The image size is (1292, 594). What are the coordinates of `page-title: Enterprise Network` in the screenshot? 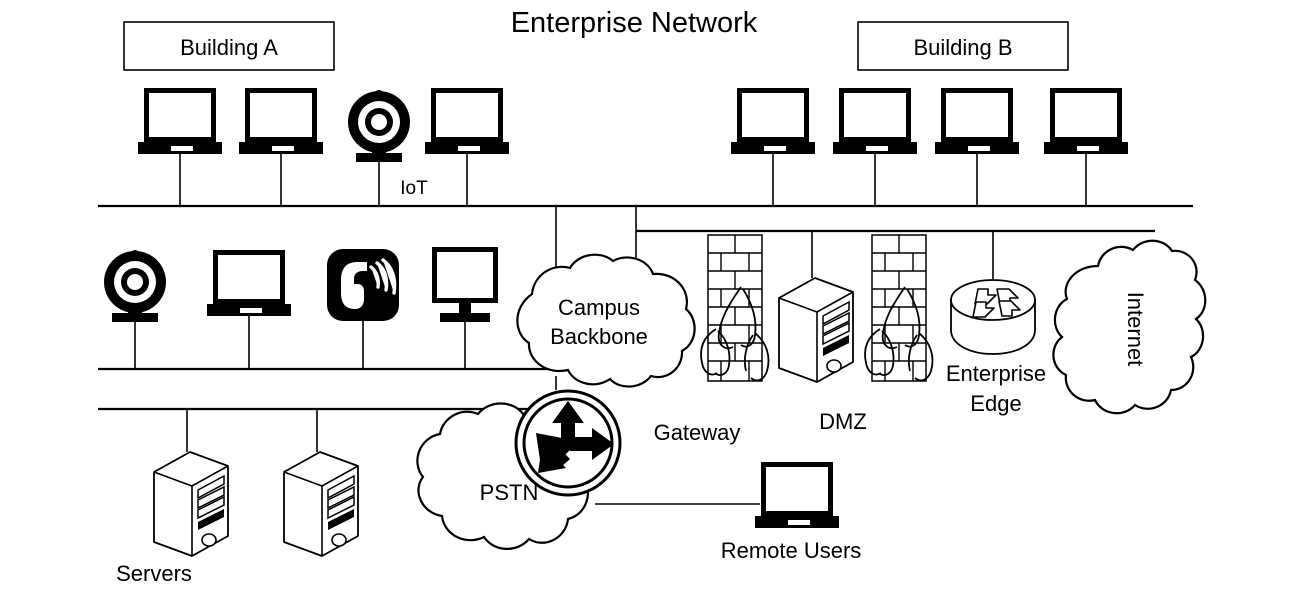 It's located at (634, 23).